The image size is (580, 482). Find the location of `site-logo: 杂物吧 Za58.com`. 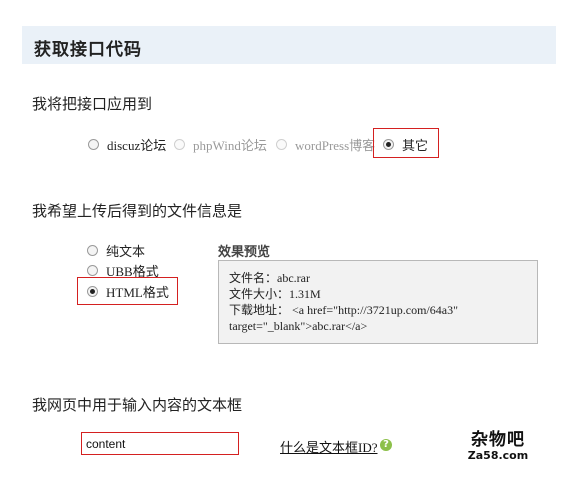

site-logo: 杂物吧 Za58.com is located at coordinates (498, 443).